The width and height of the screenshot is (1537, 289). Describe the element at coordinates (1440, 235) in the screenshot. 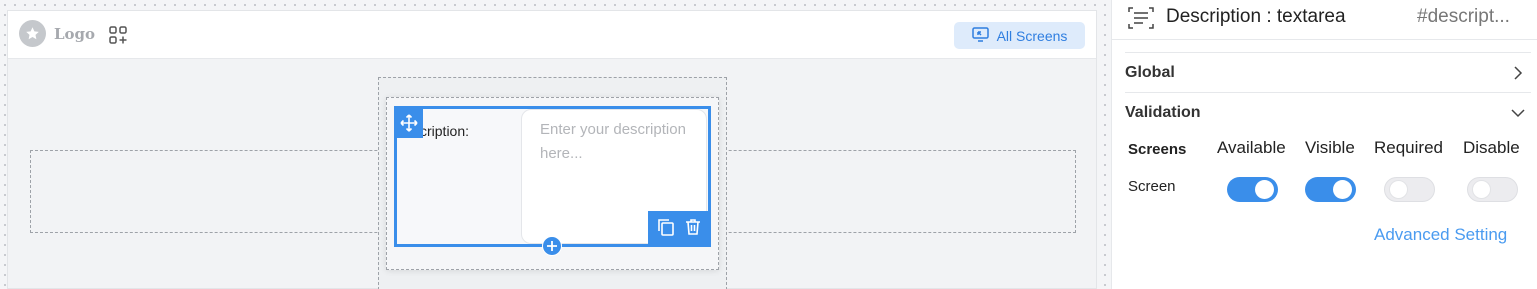

I see `advanced-setting-link: Advanced Setting` at that location.